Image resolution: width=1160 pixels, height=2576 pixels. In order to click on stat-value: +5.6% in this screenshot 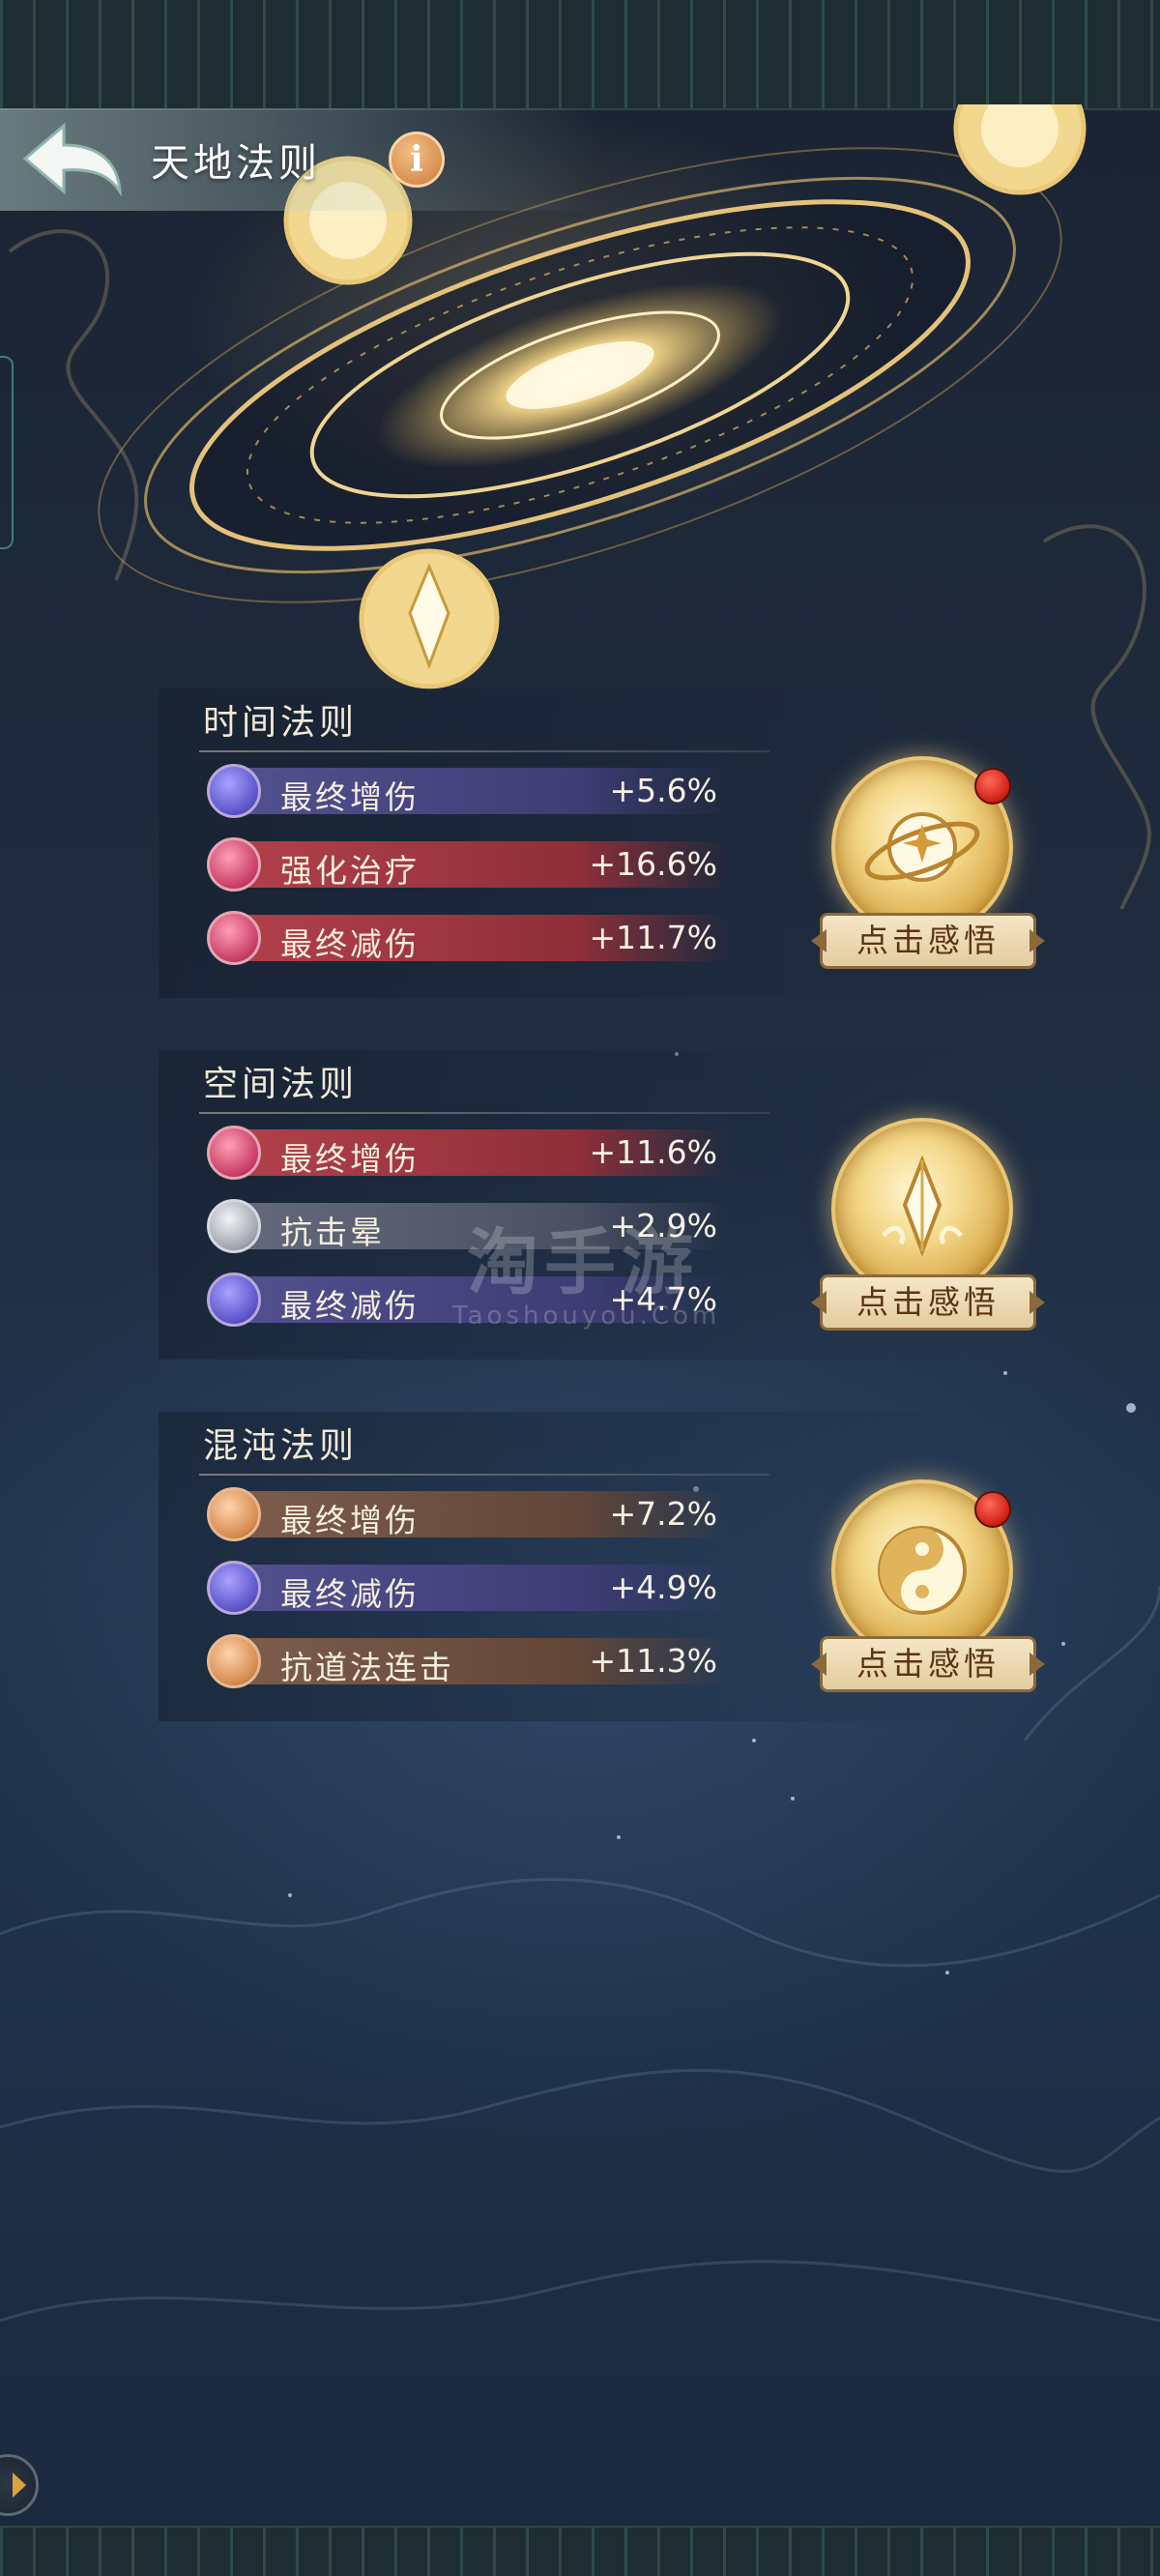, I will do `click(664, 790)`.